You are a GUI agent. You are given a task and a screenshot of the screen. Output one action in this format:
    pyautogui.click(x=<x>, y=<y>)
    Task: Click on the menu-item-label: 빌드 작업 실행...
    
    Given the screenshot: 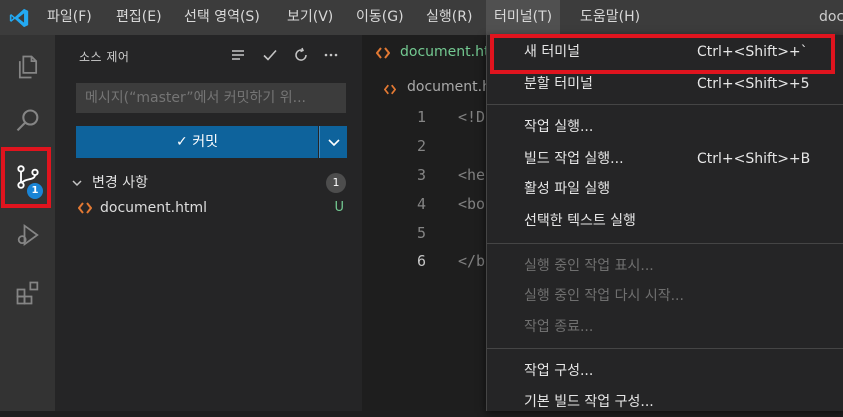 What is the action you would take?
    pyautogui.click(x=574, y=159)
    